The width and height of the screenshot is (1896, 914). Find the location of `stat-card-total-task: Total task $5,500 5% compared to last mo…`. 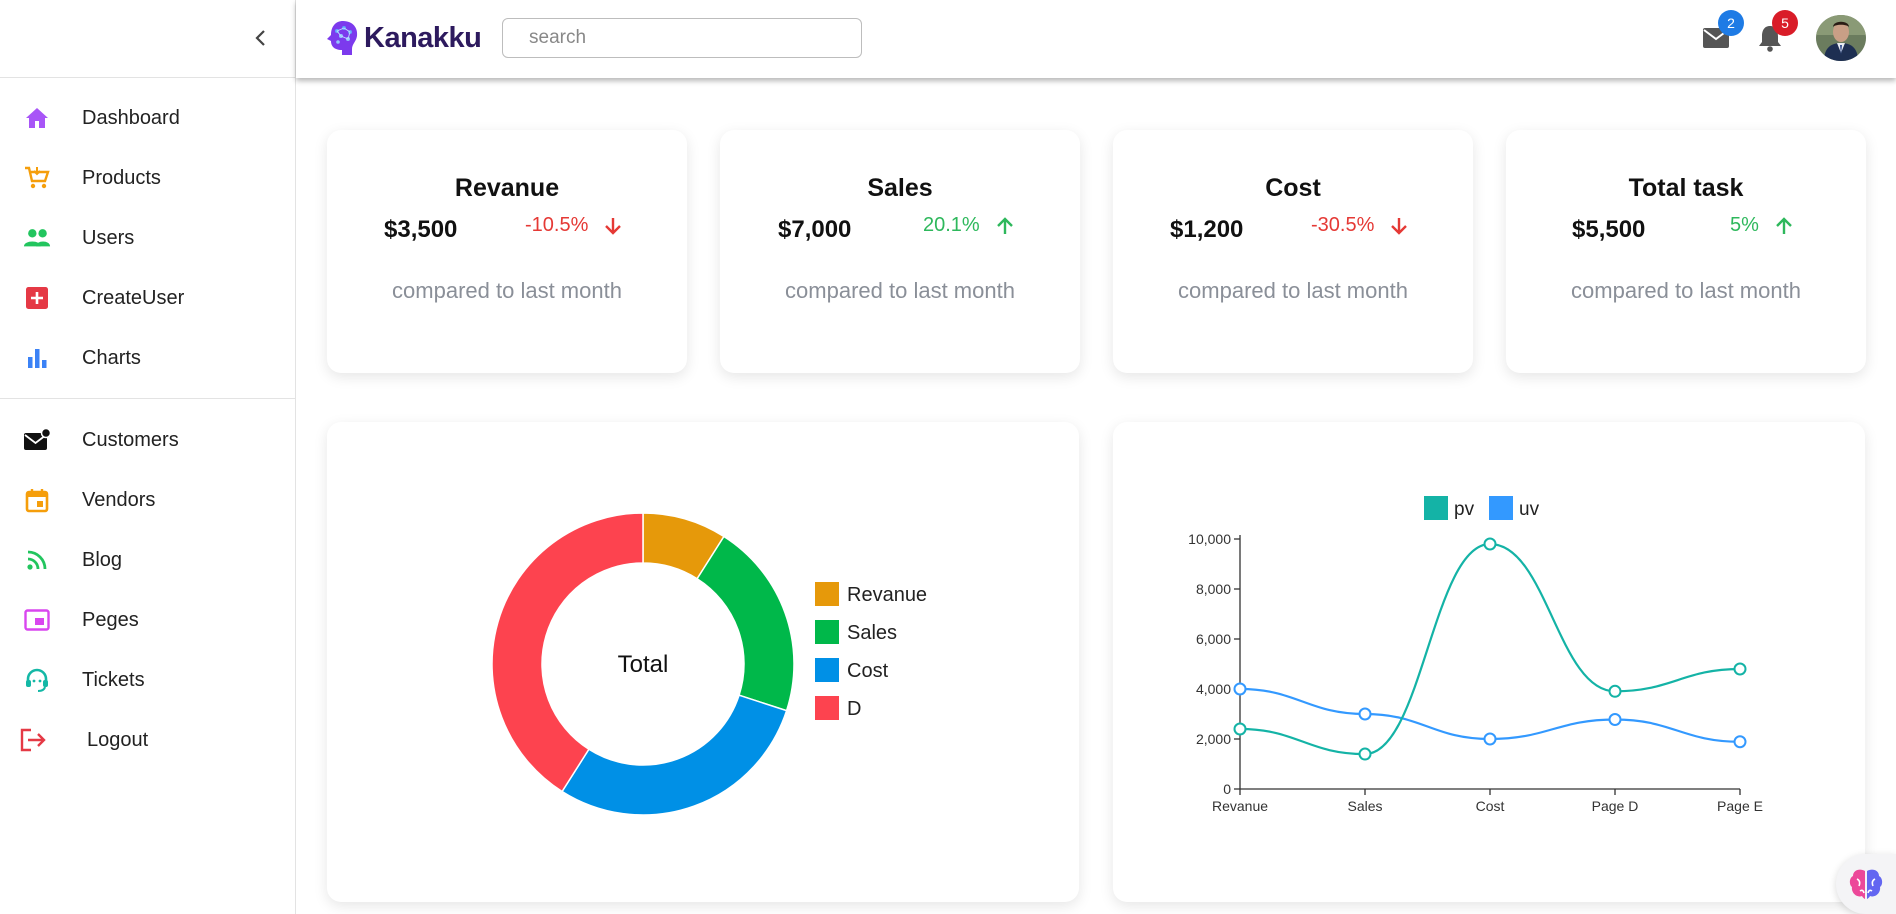

stat-card-total-task: Total task $5,500 5% compared to last mo… is located at coordinates (1686, 251).